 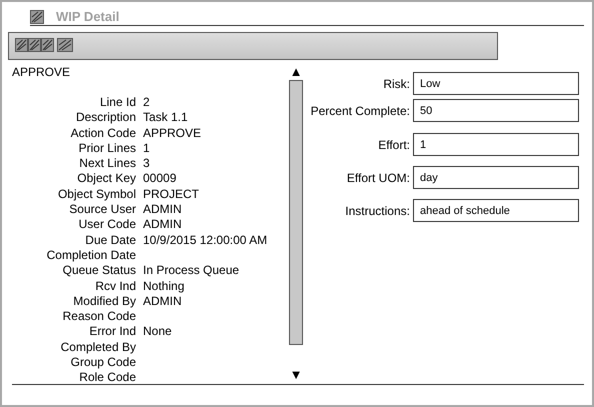 I want to click on field-label: Percent Complete:, so click(x=360, y=111).